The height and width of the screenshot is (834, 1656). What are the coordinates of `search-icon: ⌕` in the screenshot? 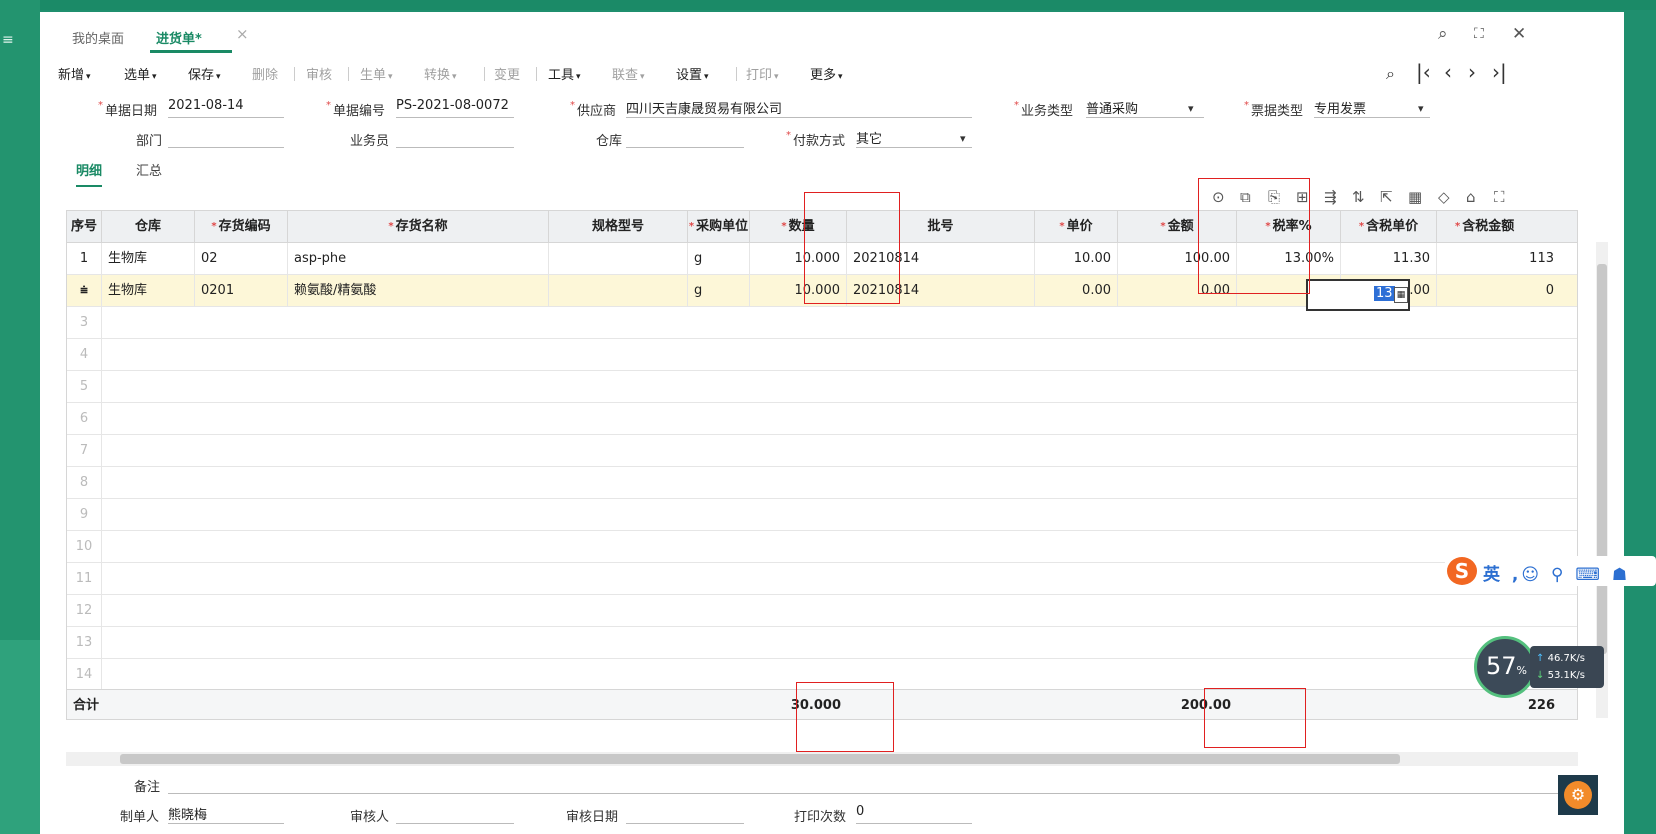 It's located at (1443, 34).